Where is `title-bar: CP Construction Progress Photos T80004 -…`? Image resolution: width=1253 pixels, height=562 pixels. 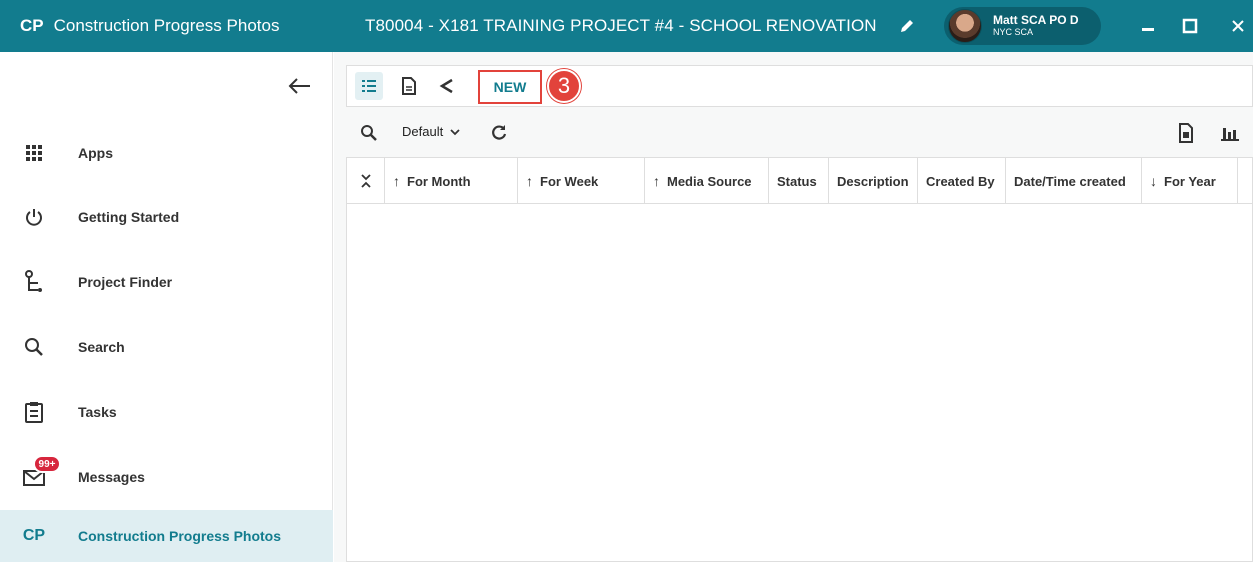
title-bar: CP Construction Progress Photos T80004 -… is located at coordinates (626, 26).